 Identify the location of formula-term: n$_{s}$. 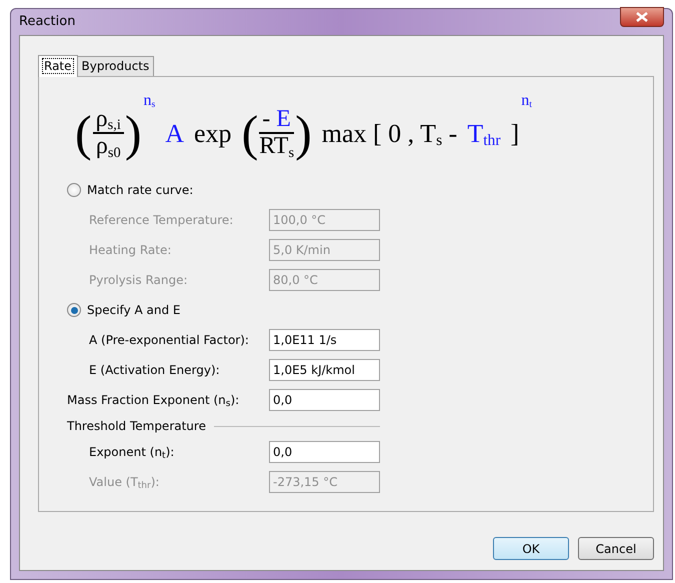
(150, 101).